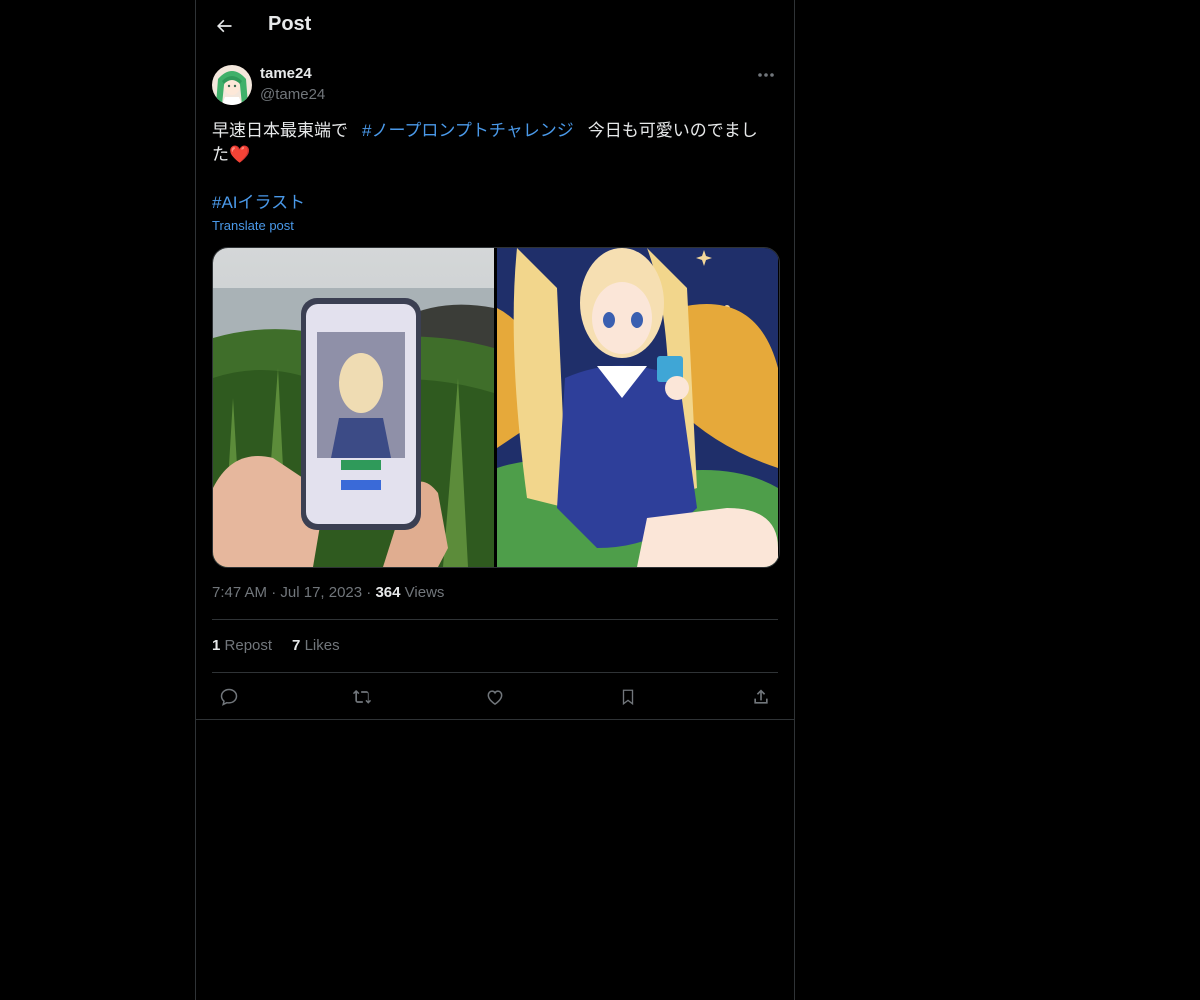  I want to click on hashtag-link: #ノープロンプトチャレンジ, so click(468, 130).